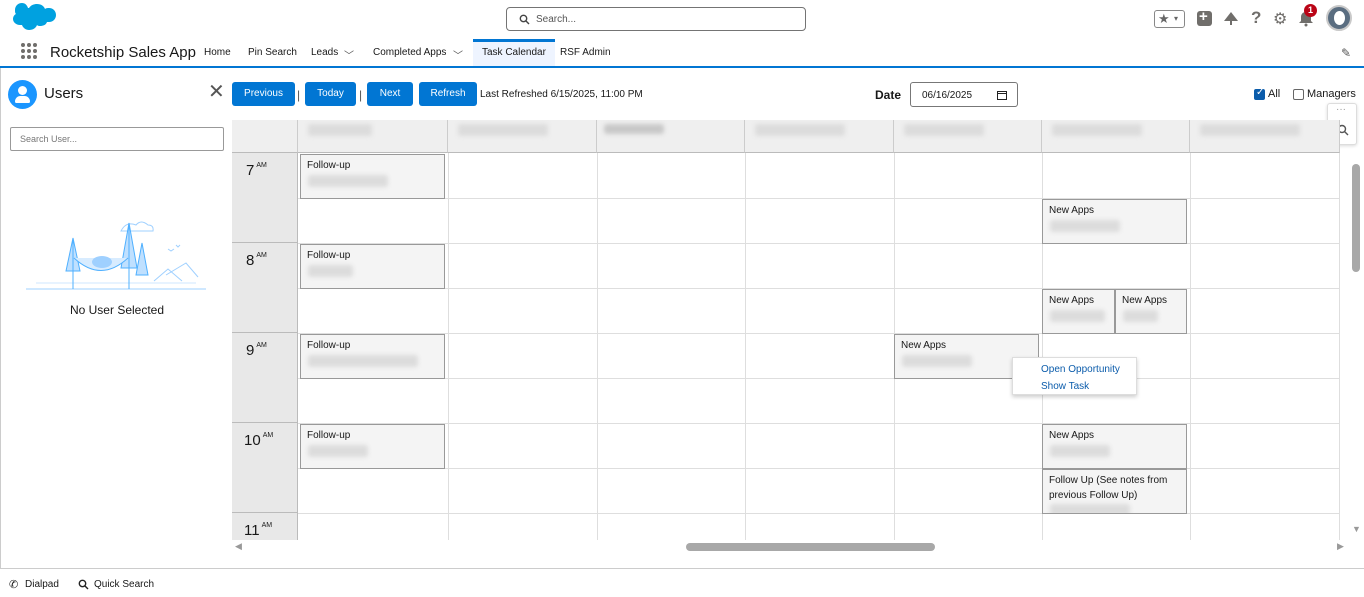 The width and height of the screenshot is (1364, 597). Describe the element at coordinates (1002, 95) in the screenshot. I see `calendar-icon` at that location.